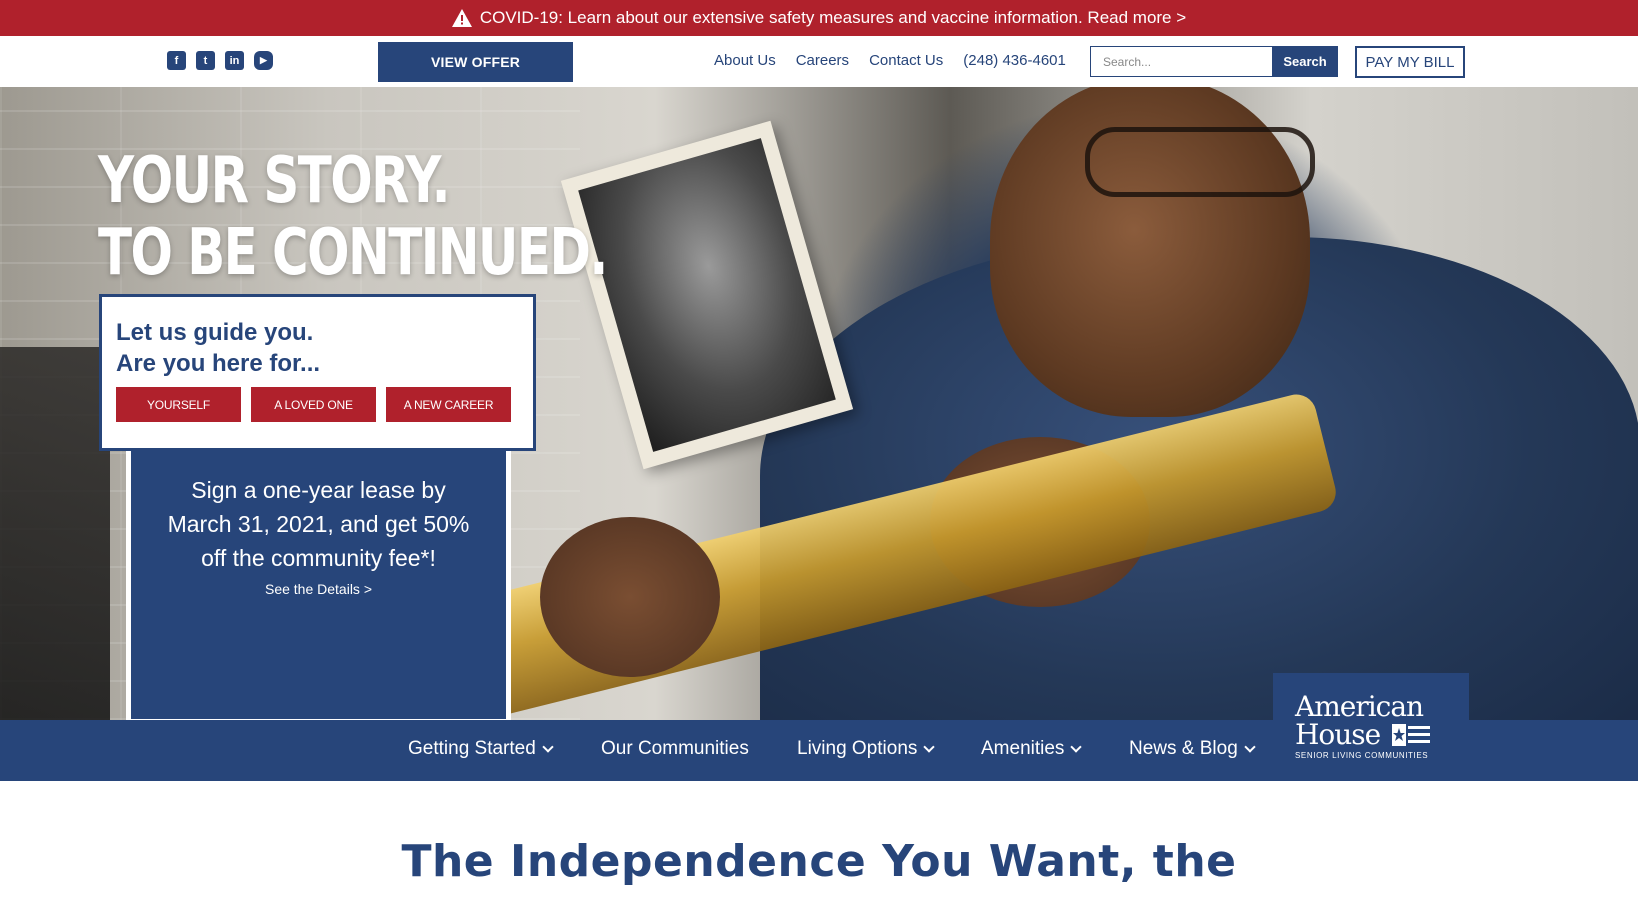 The width and height of the screenshot is (1638, 897). I want to click on linkedin-icon: in, so click(234, 60).